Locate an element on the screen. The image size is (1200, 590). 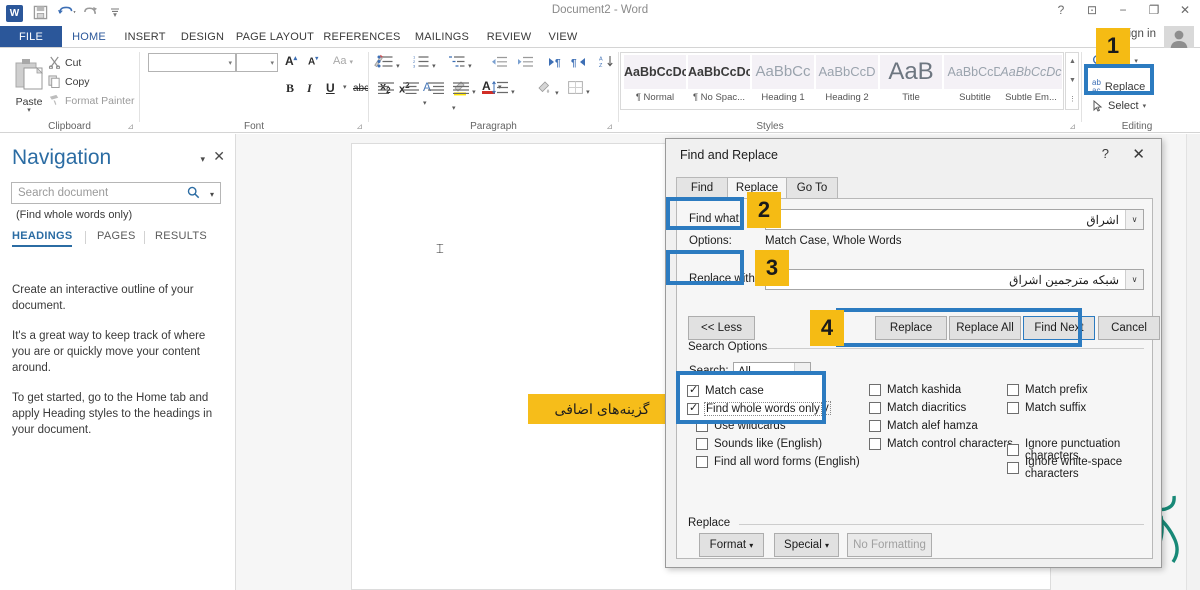
ribbon-display-options-icon: ⊡ is located at coordinates (1092, 10).